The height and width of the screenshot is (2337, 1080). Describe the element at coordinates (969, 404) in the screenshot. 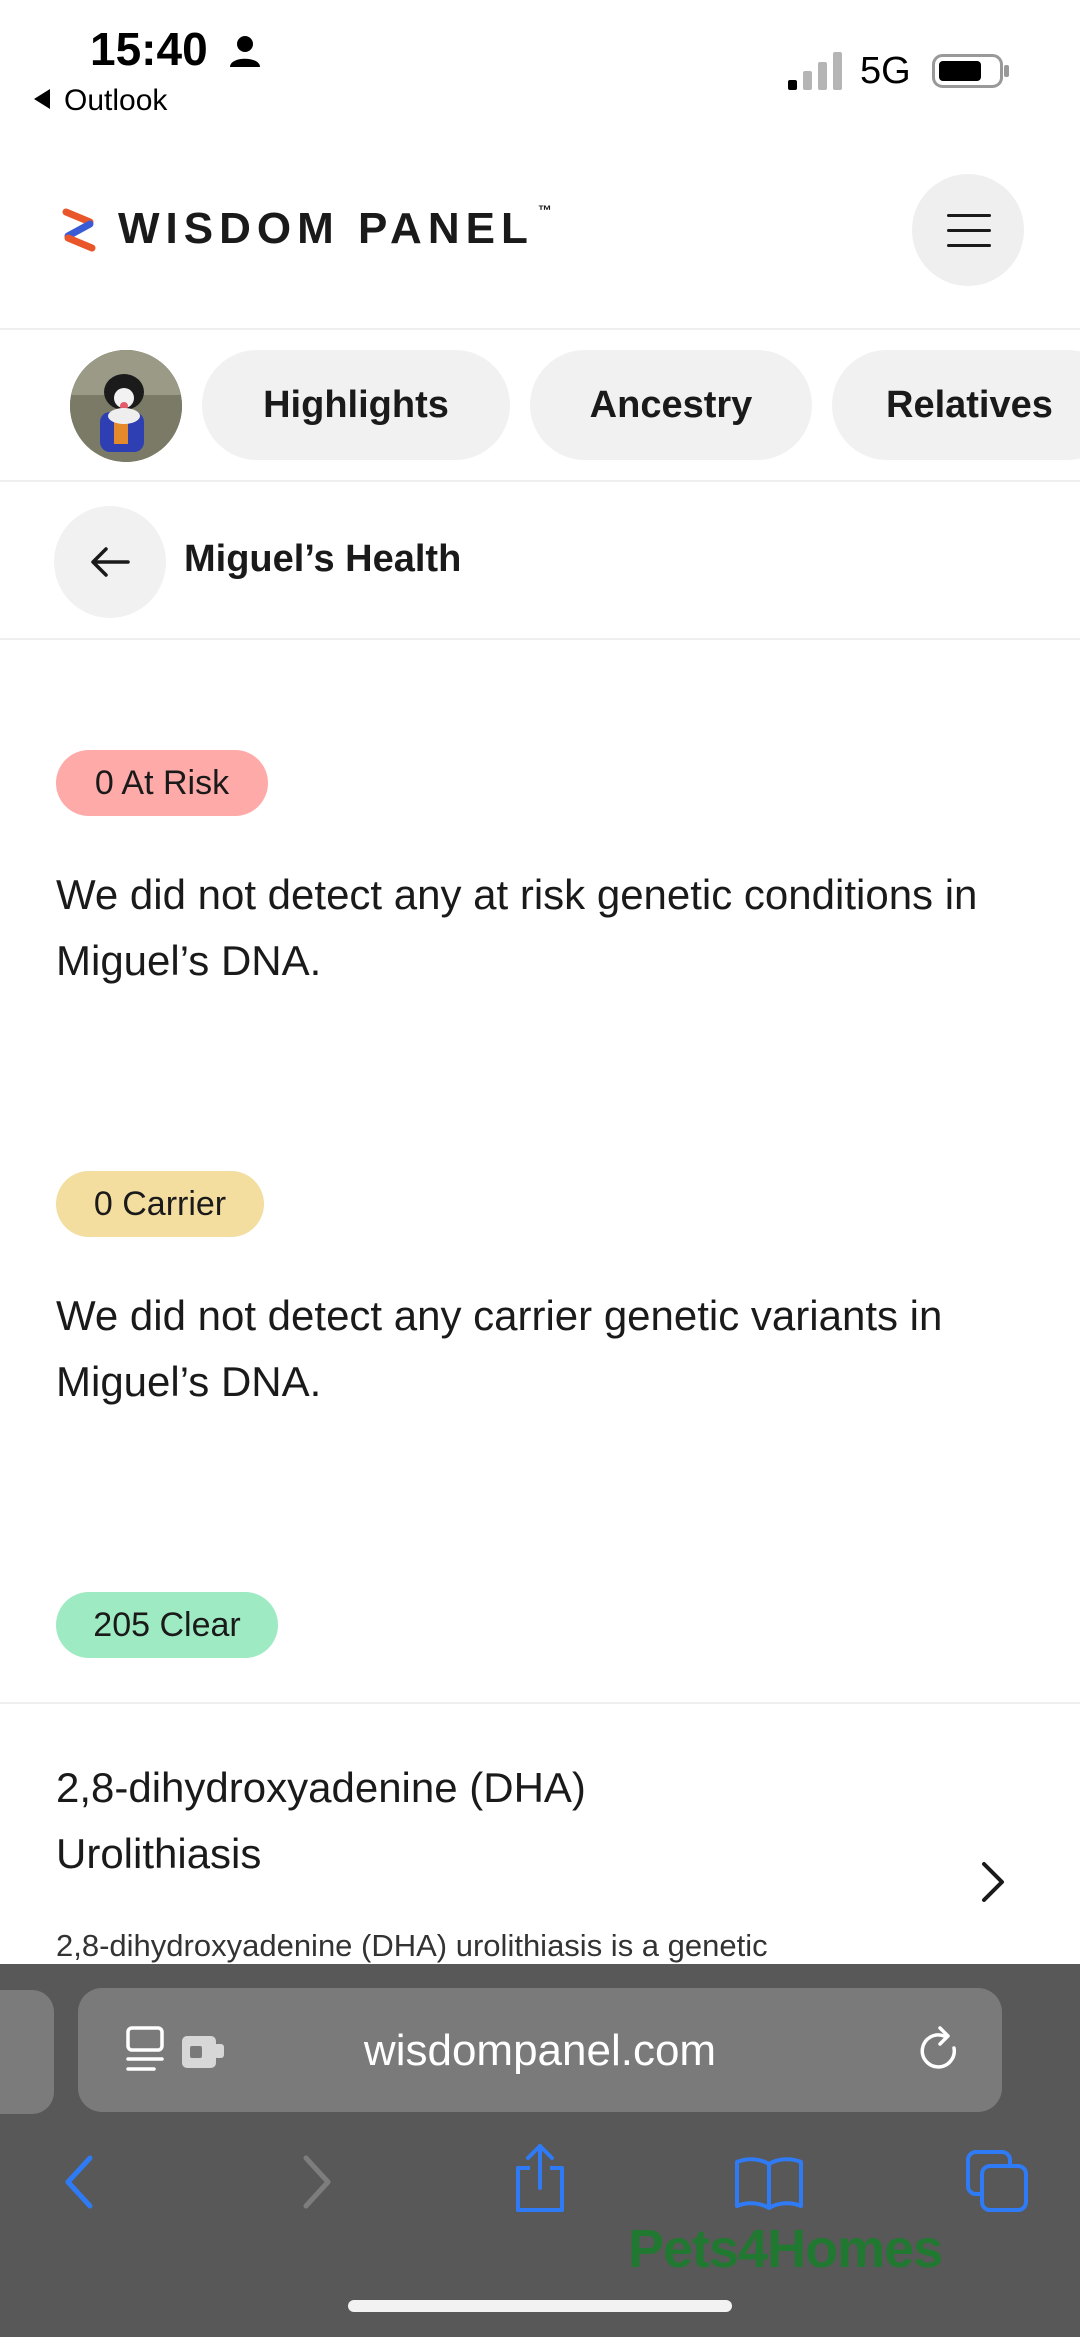

I see `tab-relatives-label: Relatives` at that location.